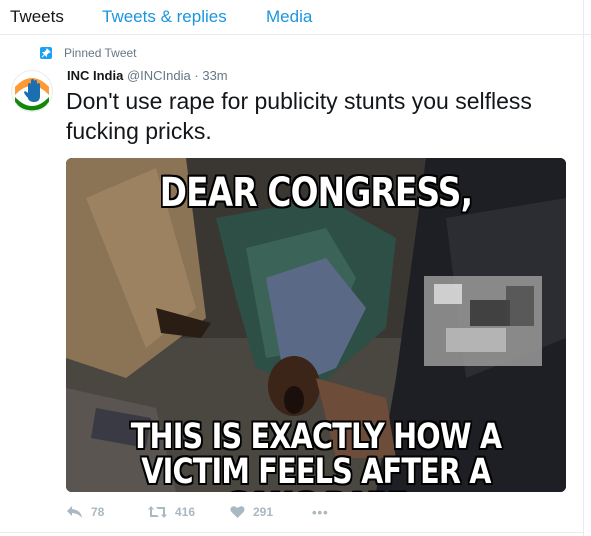  What do you see at coordinates (316, 193) in the screenshot?
I see `meme-caption-top: DEAR CONGRESS,` at bounding box center [316, 193].